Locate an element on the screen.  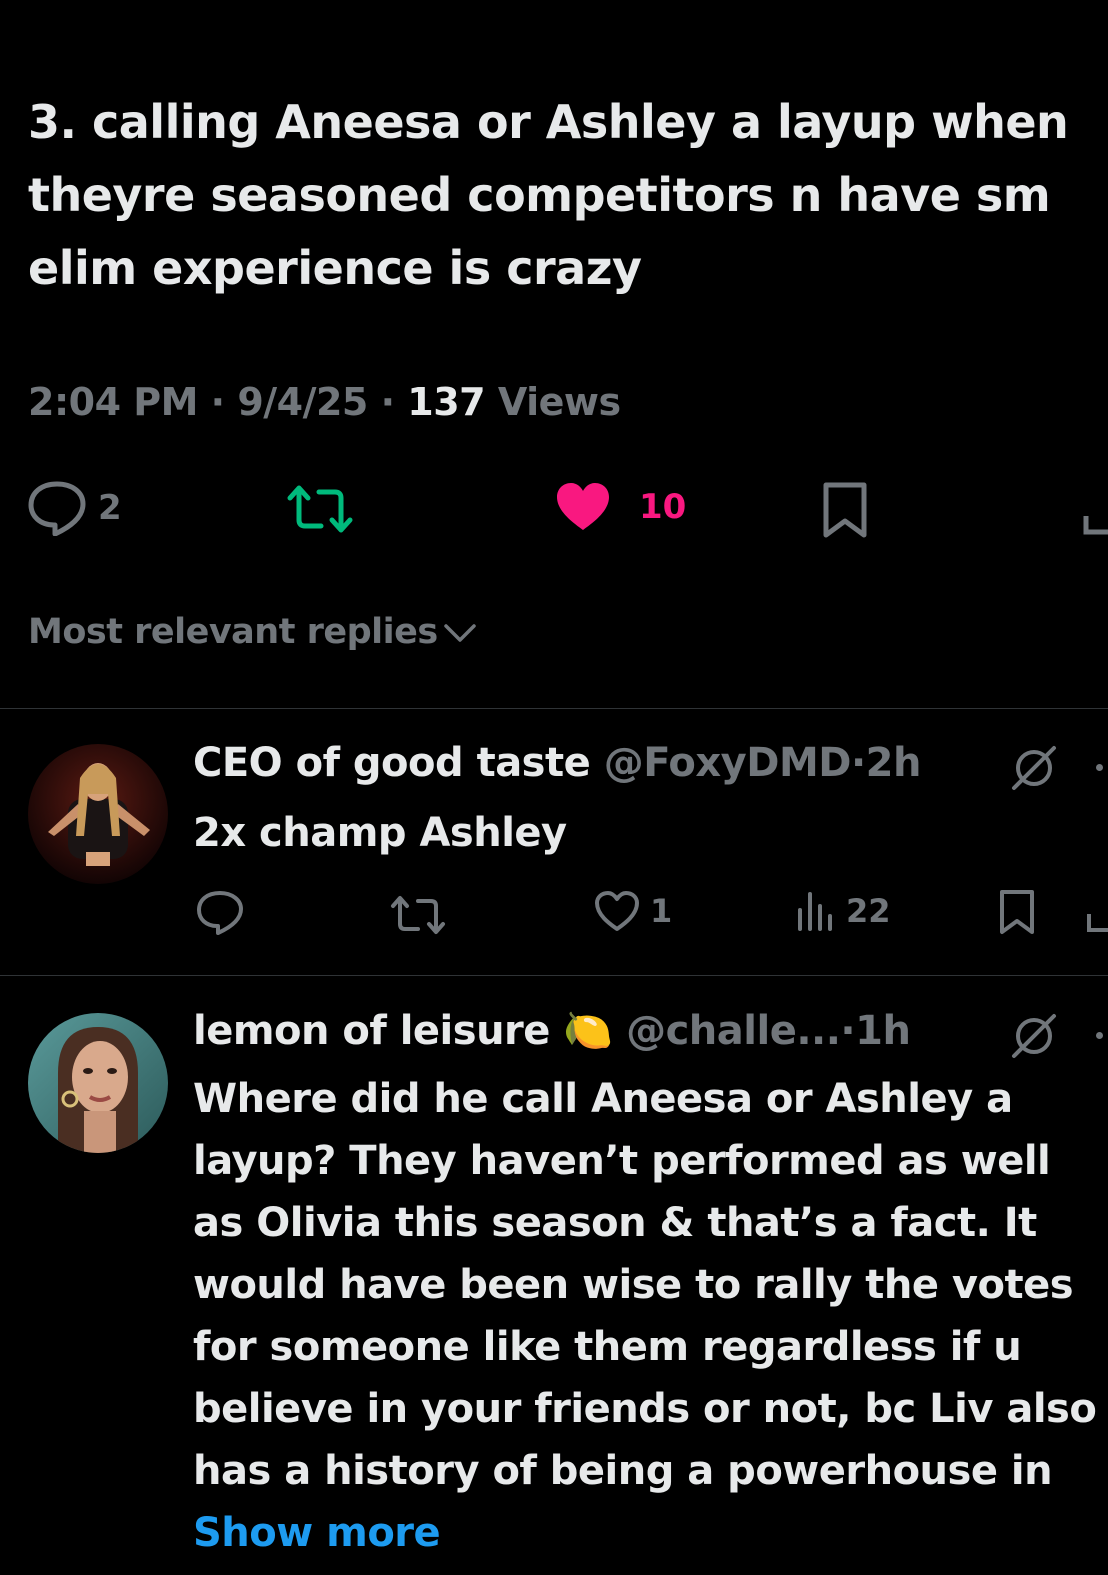
reply-header: CEO of good taste @FoxyDMD·2h is located at coordinates (557, 763).